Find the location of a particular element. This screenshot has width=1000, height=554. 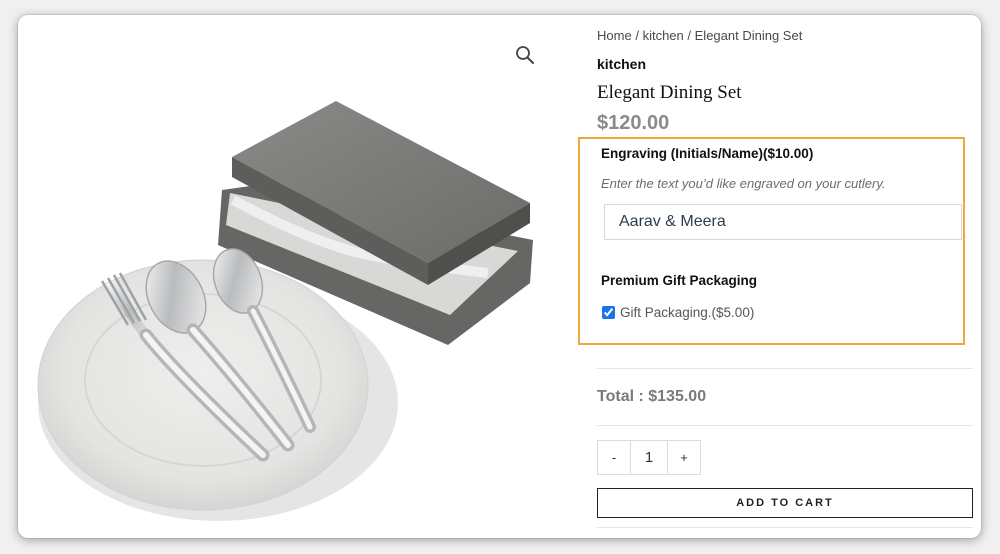

quantity-increase-button: + is located at coordinates (684, 457).